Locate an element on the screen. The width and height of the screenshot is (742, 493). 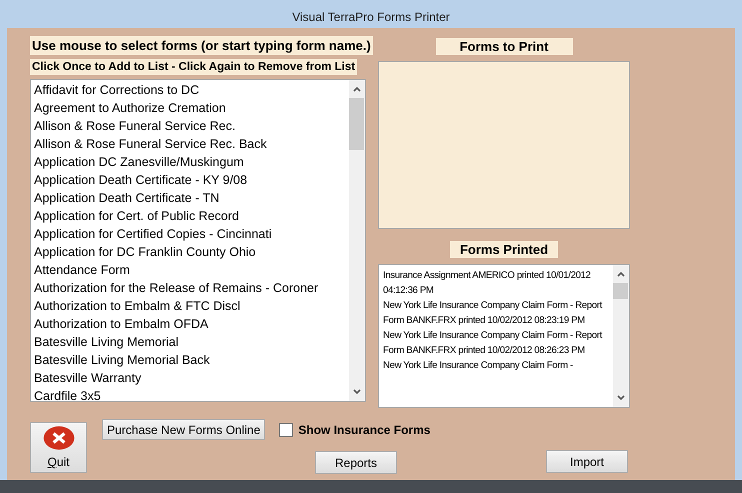
close-icon is located at coordinates (58, 438).